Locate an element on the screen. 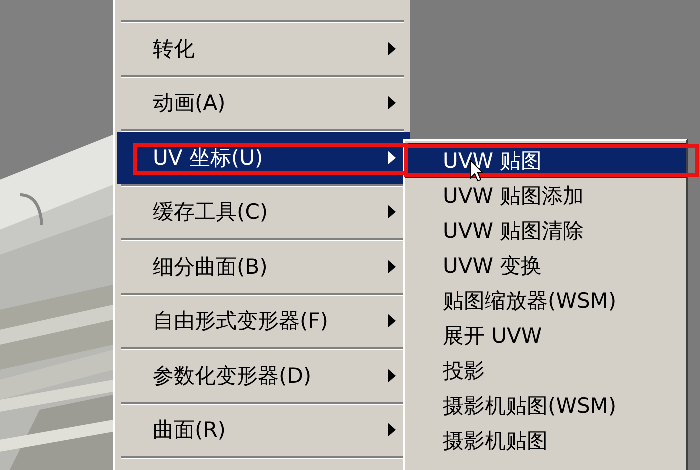 Image resolution: width=700 pixels, height=470 pixels. menu-item: 动画(A) is located at coordinates (263, 103).